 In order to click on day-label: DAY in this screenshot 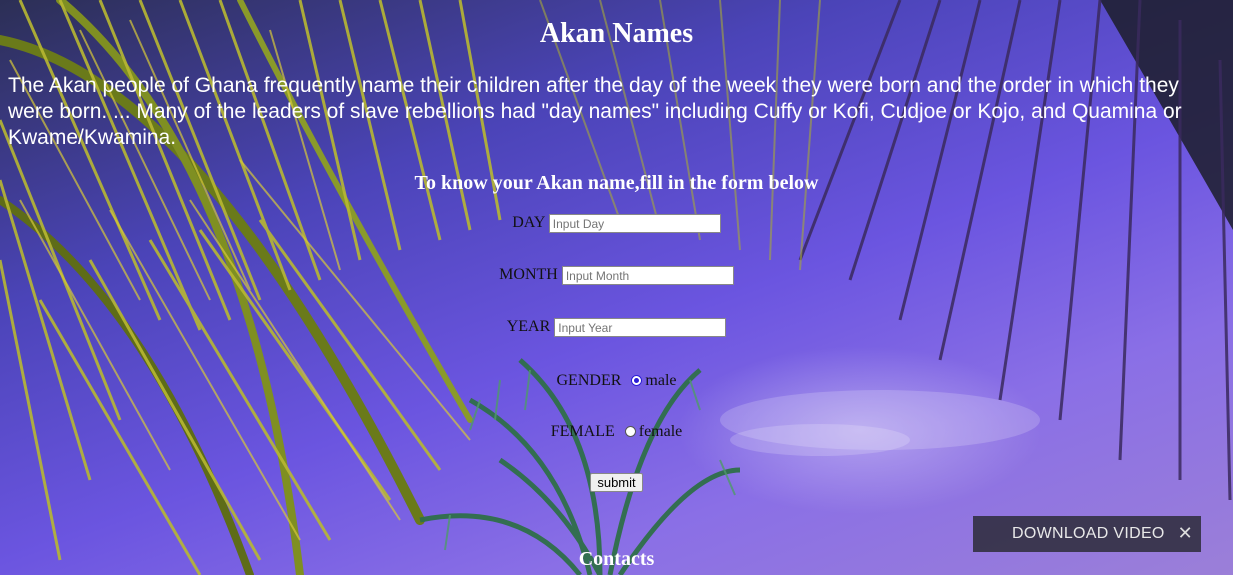, I will do `click(528, 223)`.